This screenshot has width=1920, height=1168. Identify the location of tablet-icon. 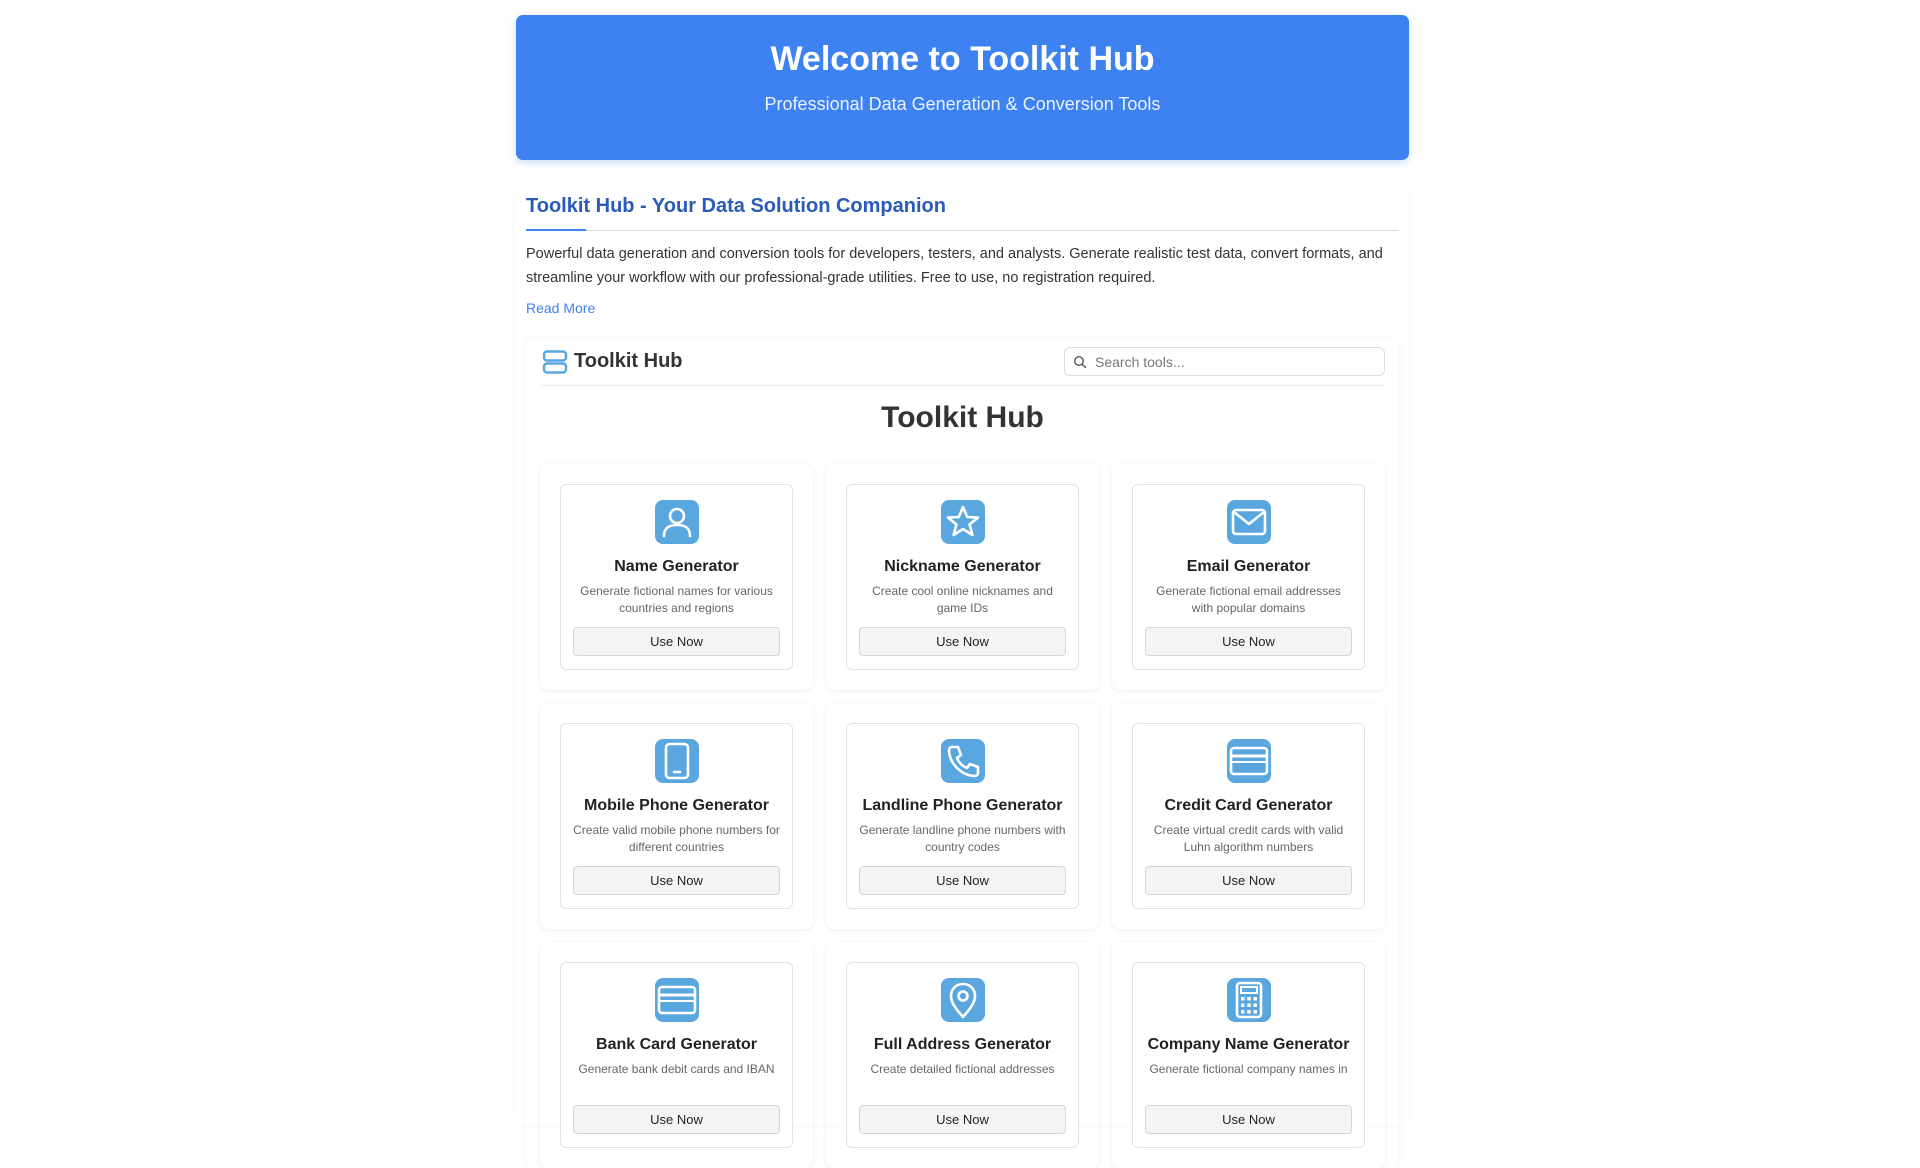
(676, 761).